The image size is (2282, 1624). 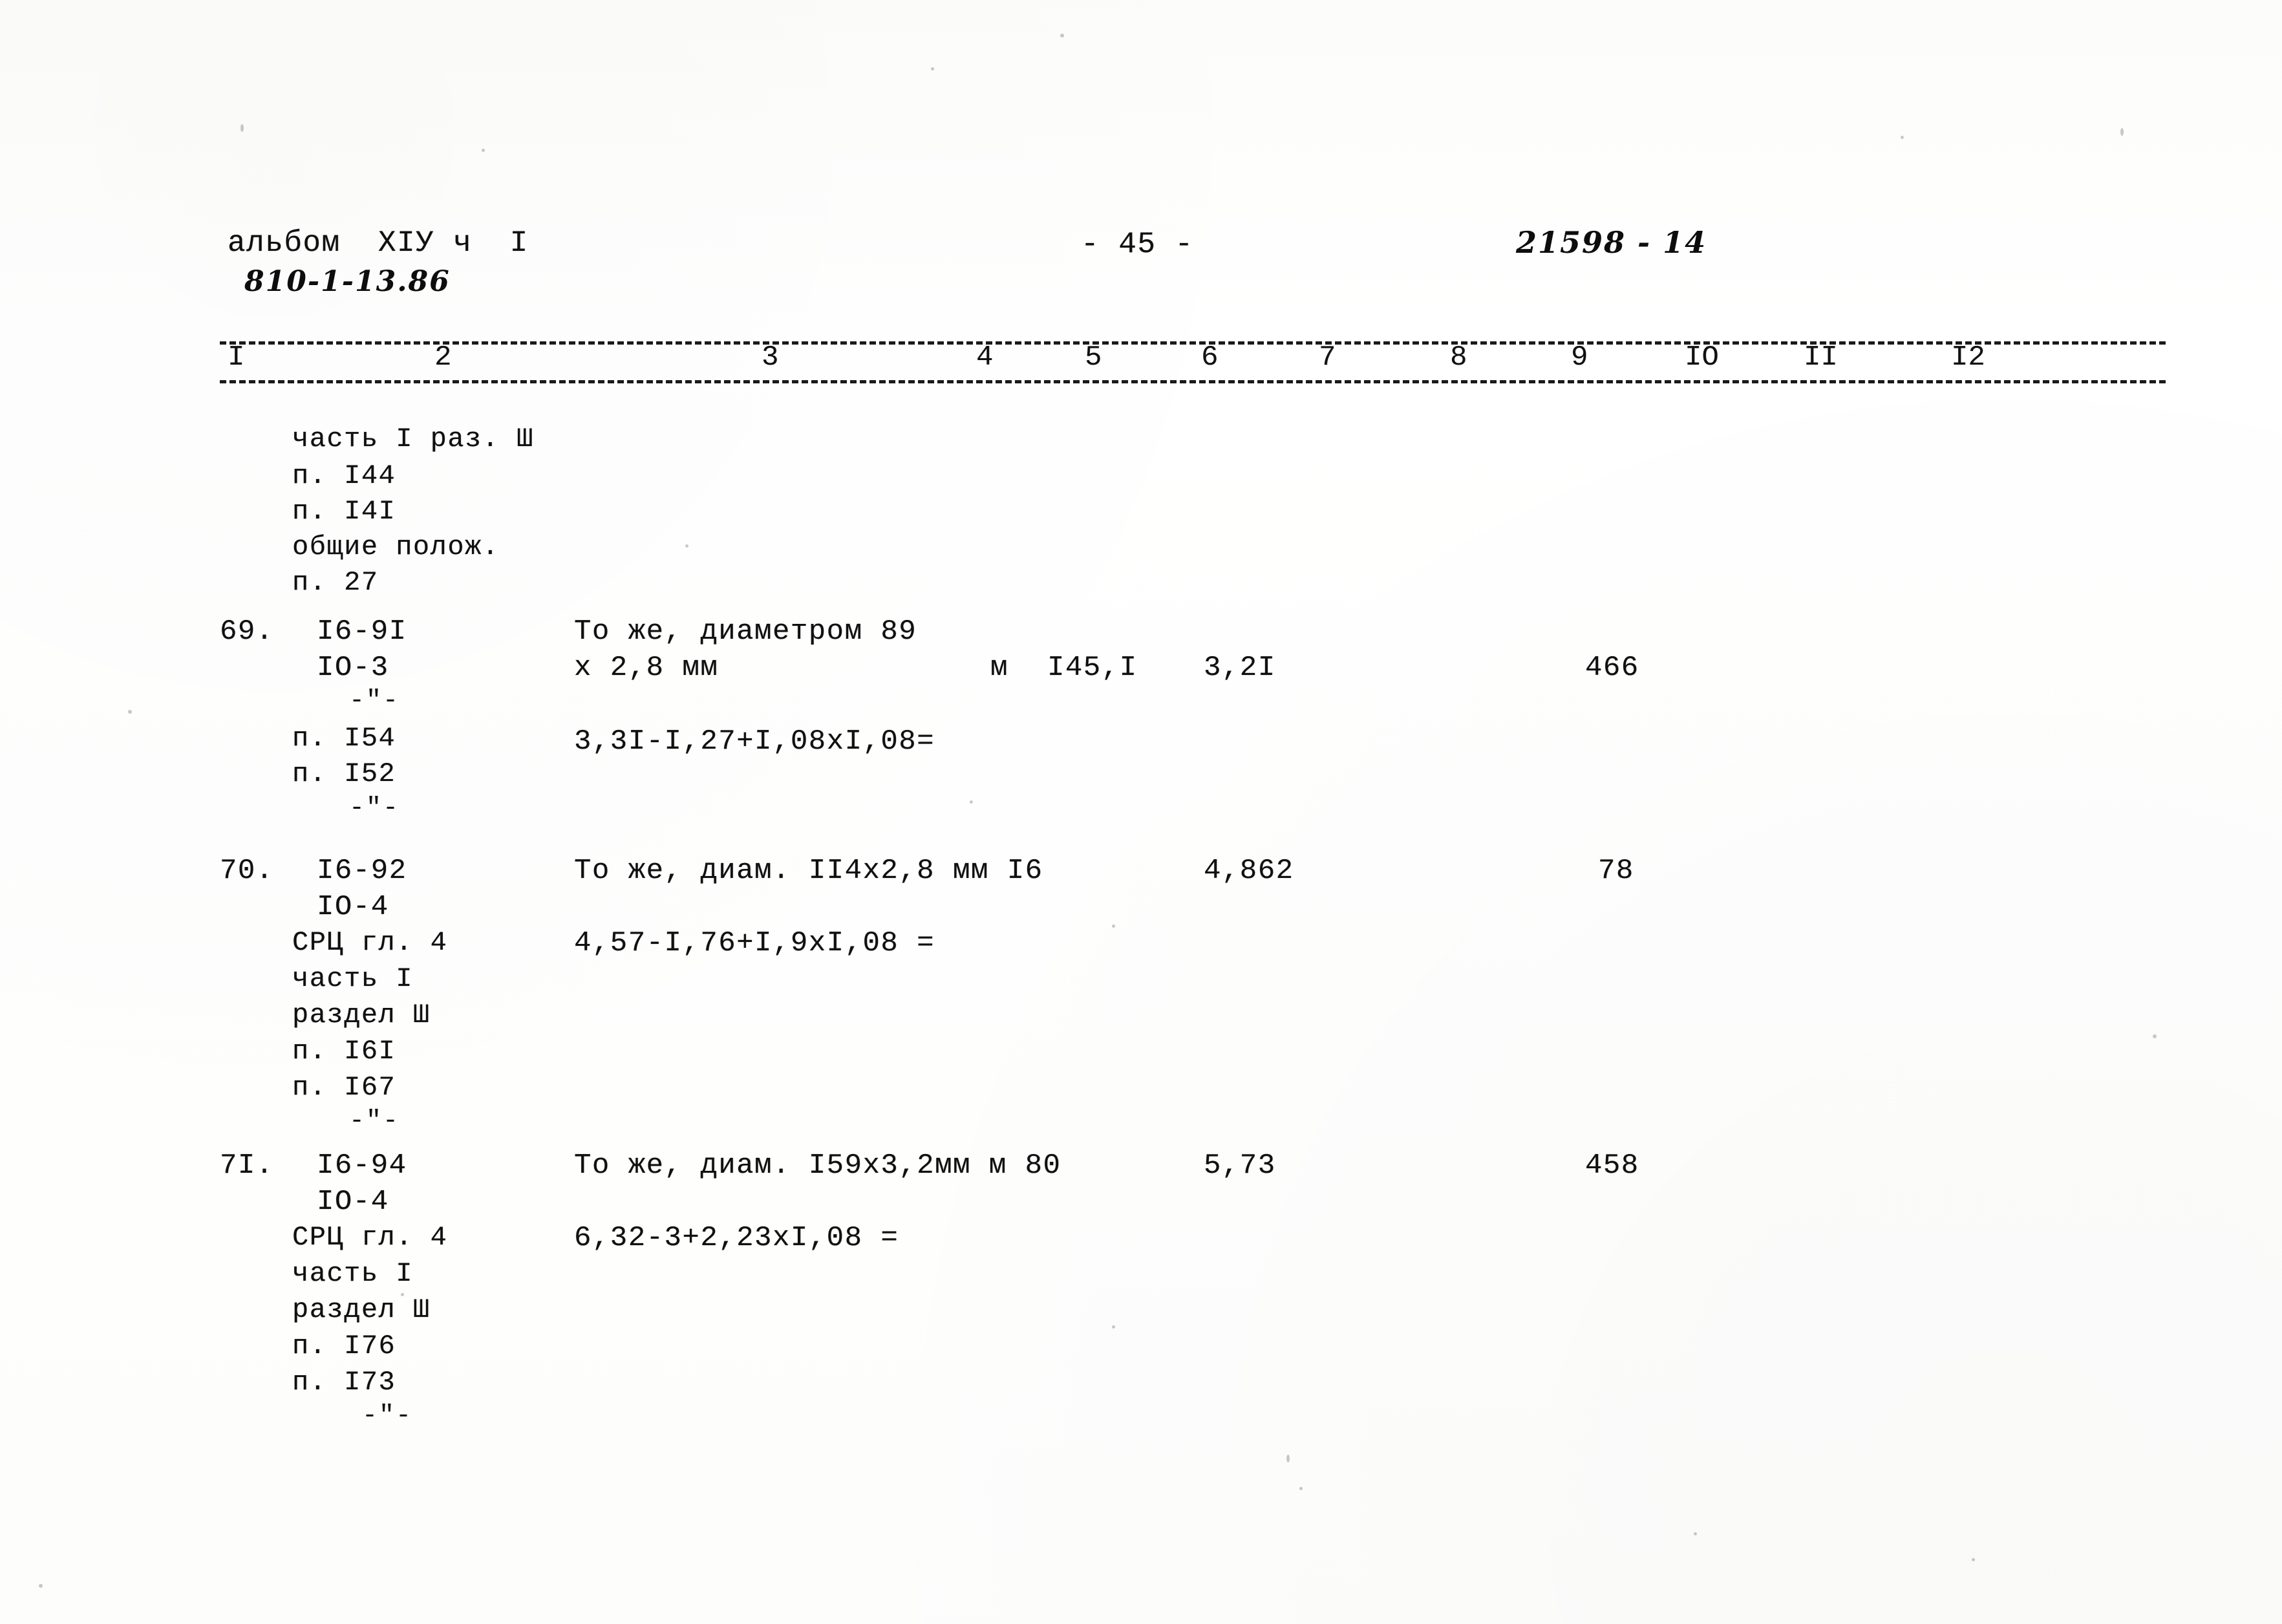 I want to click on intro-line-4: общие полож., so click(x=396, y=546).